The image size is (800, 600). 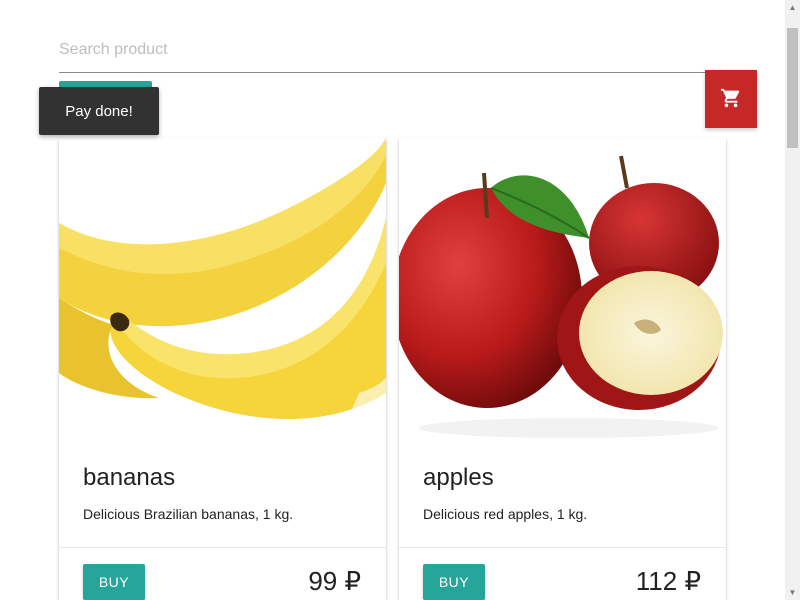 I want to click on product-description: Delicious Brazilian bananas, 1 kg., so click(x=188, y=514).